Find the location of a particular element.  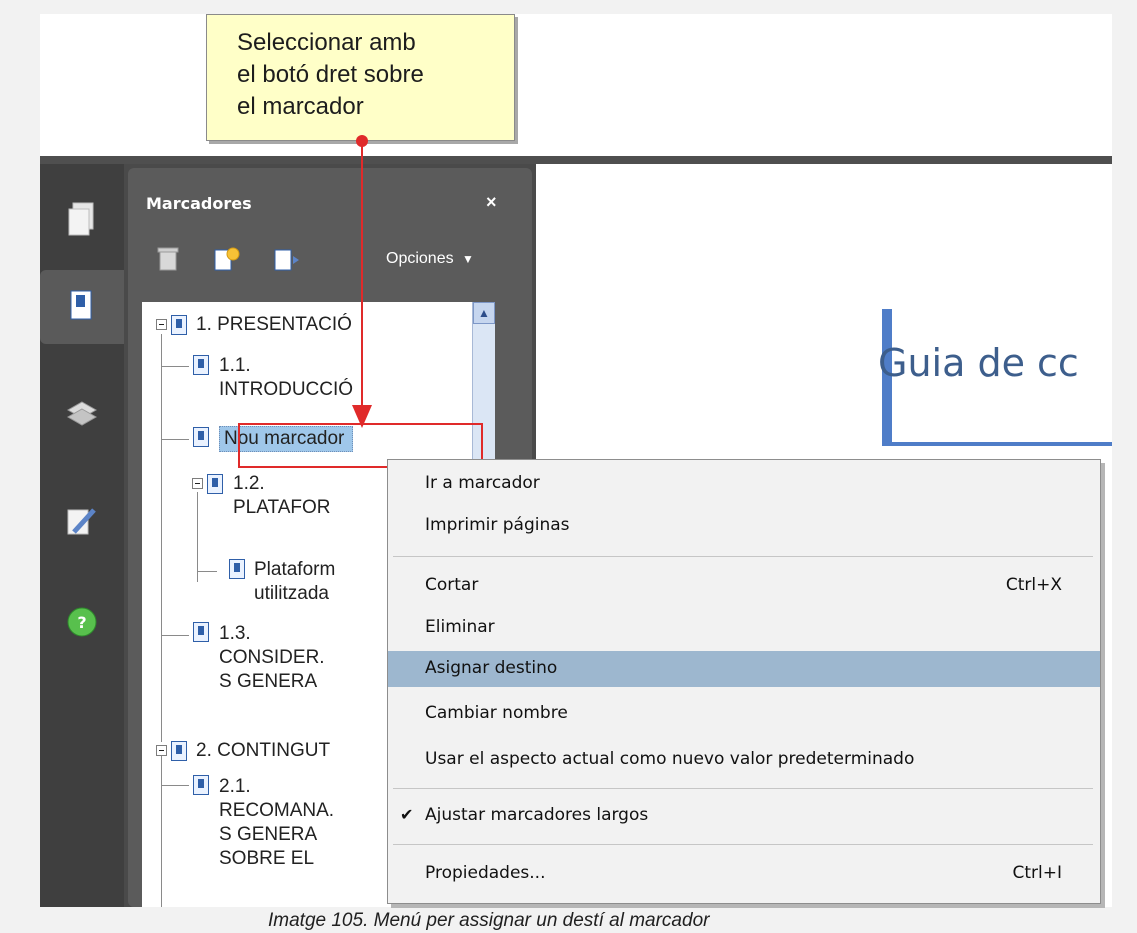

bookmark-item: 2. CONTINGUT is located at coordinates (263, 751).